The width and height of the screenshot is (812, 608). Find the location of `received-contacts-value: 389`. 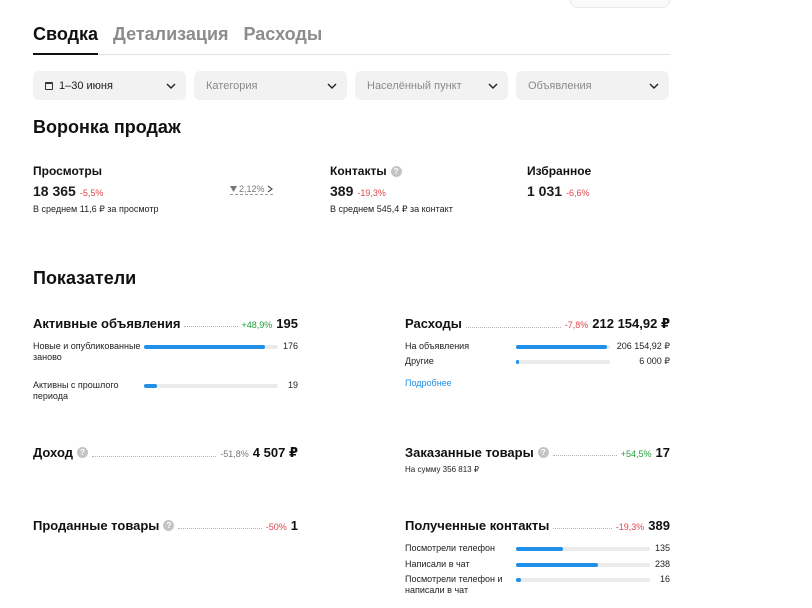

received-contacts-value: 389 is located at coordinates (659, 525).